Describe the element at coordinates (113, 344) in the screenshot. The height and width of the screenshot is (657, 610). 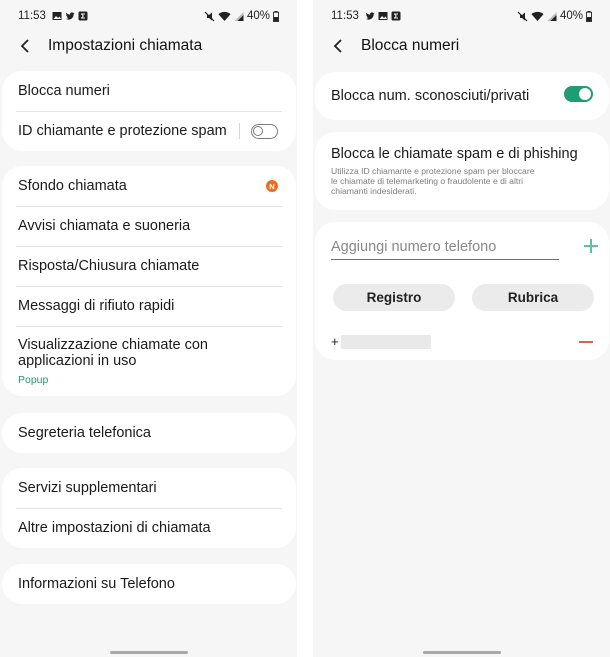
I see `setting-label-line1: Visualizzazione chiamate con` at that location.